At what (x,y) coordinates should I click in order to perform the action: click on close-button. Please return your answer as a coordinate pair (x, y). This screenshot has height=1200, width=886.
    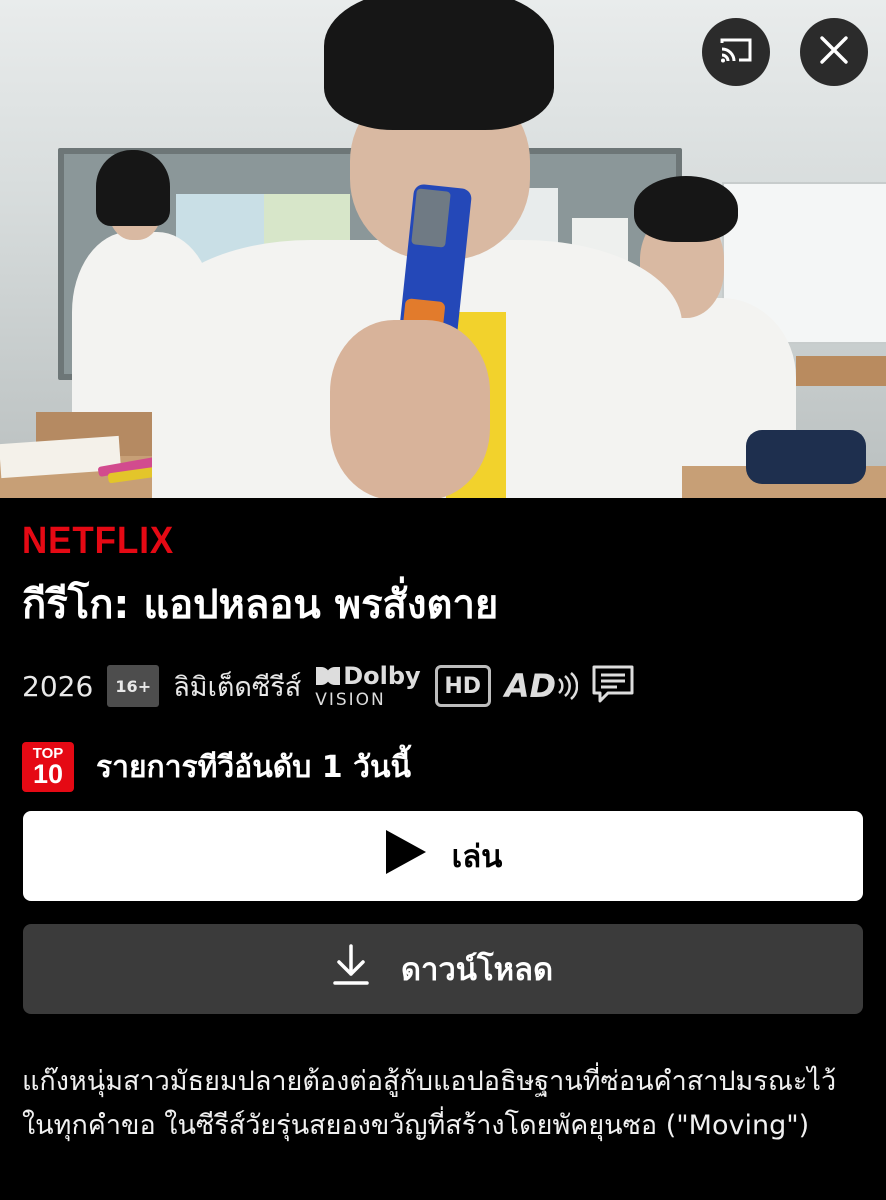
    Looking at the image, I should click on (834, 52).